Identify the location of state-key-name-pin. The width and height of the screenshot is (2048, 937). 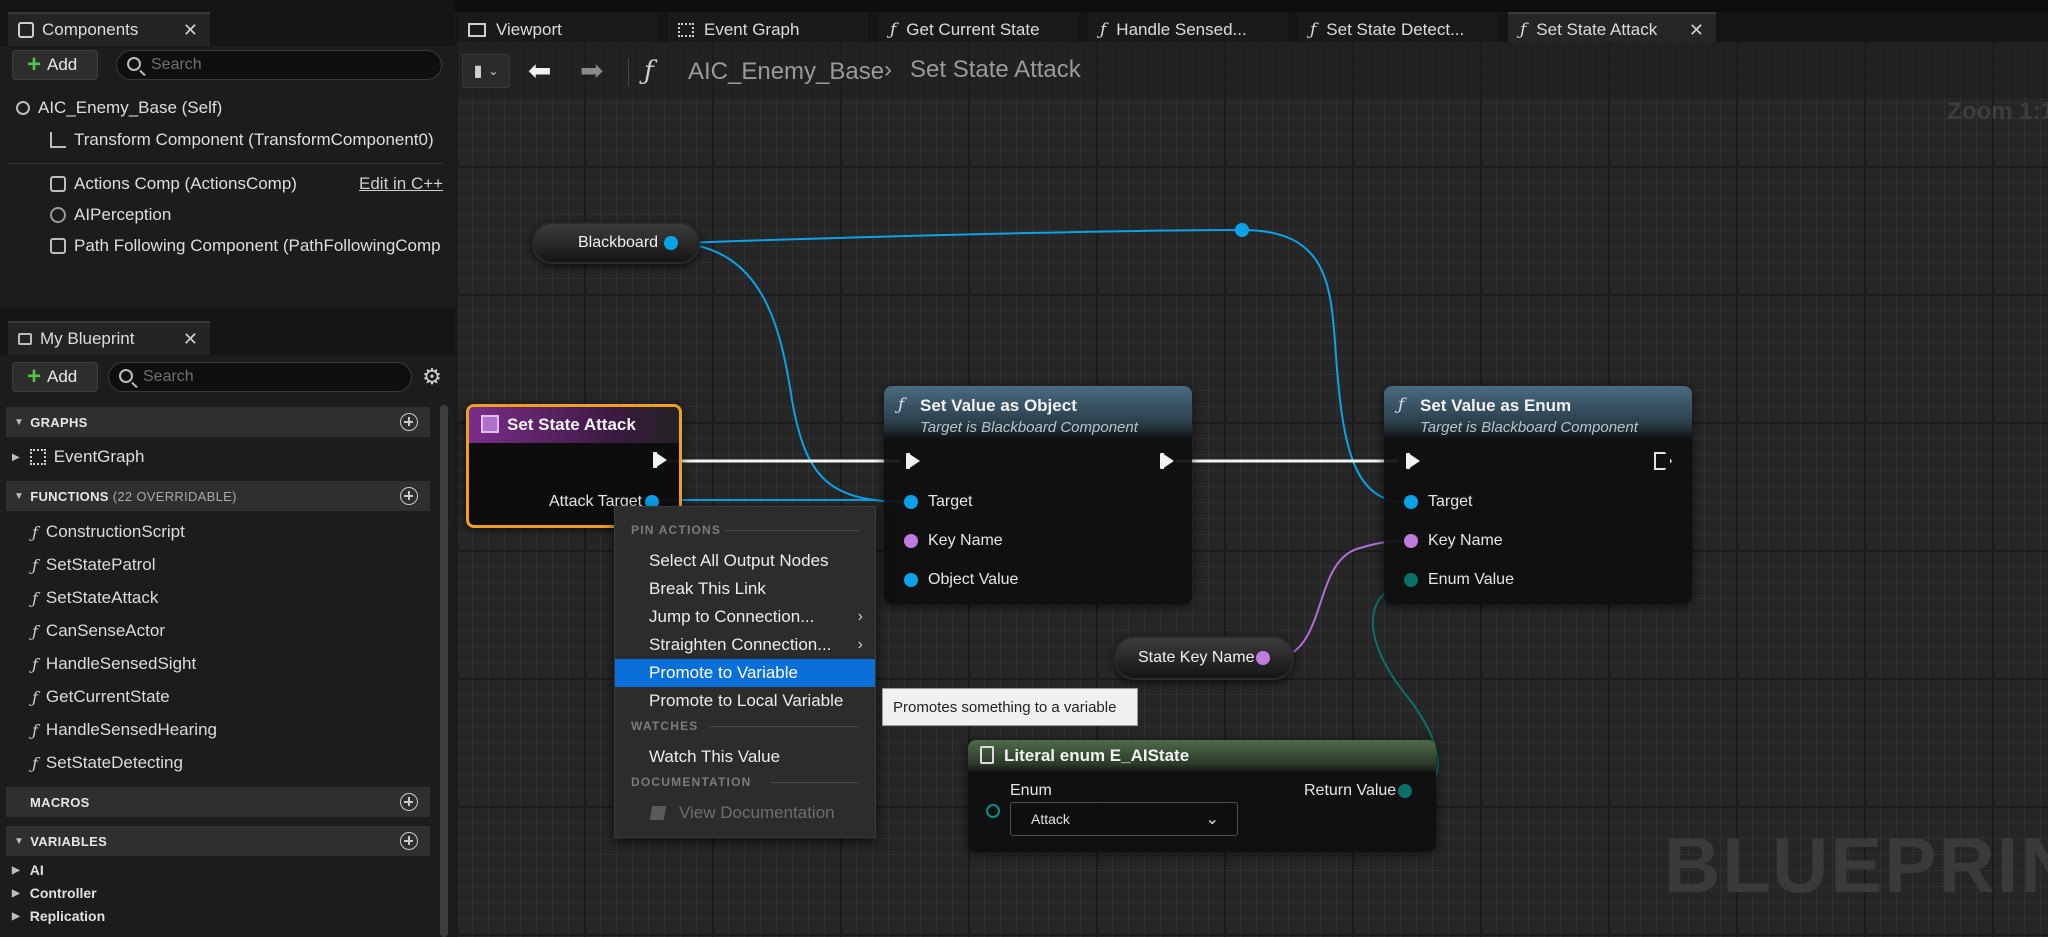
(1263, 658).